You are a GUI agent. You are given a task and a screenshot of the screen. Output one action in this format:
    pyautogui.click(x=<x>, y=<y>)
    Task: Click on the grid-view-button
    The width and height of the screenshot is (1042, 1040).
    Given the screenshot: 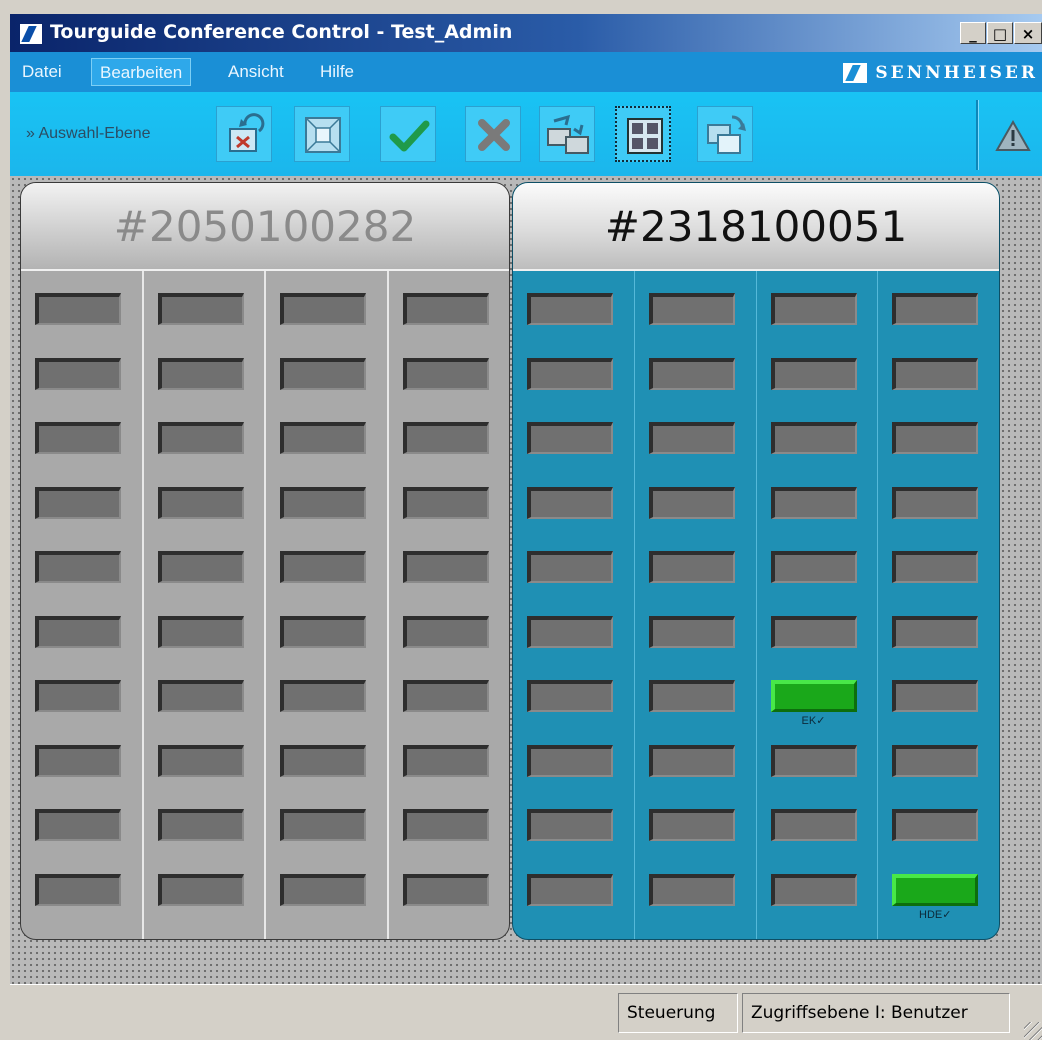 What is the action you would take?
    pyautogui.click(x=643, y=134)
    